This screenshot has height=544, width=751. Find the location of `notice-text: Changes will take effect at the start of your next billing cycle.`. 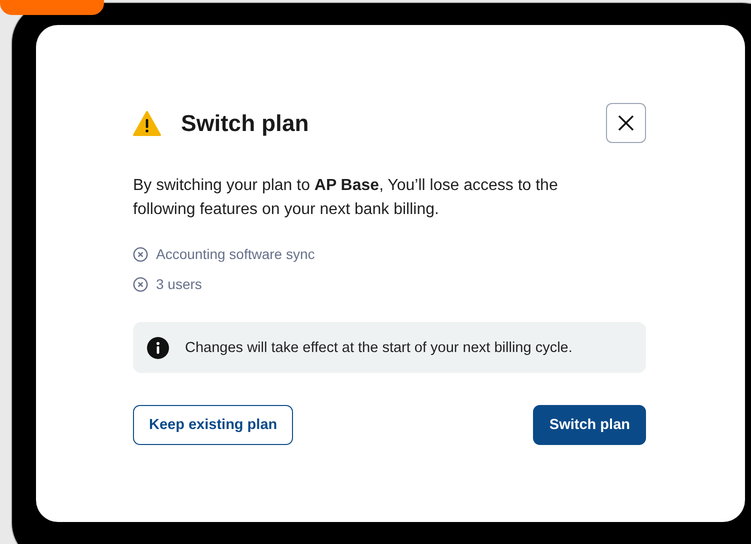

notice-text: Changes will take effect at the start of your next billing cycle. is located at coordinates (378, 348).